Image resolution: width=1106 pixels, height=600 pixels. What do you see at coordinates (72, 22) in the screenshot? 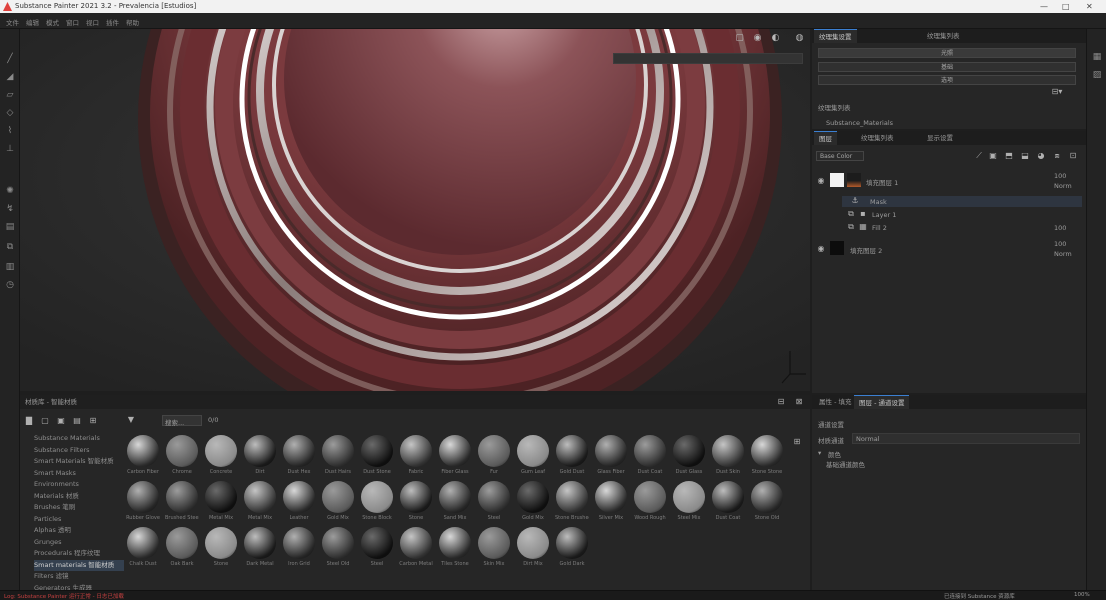
I see `menu-window: 窗口` at bounding box center [72, 22].